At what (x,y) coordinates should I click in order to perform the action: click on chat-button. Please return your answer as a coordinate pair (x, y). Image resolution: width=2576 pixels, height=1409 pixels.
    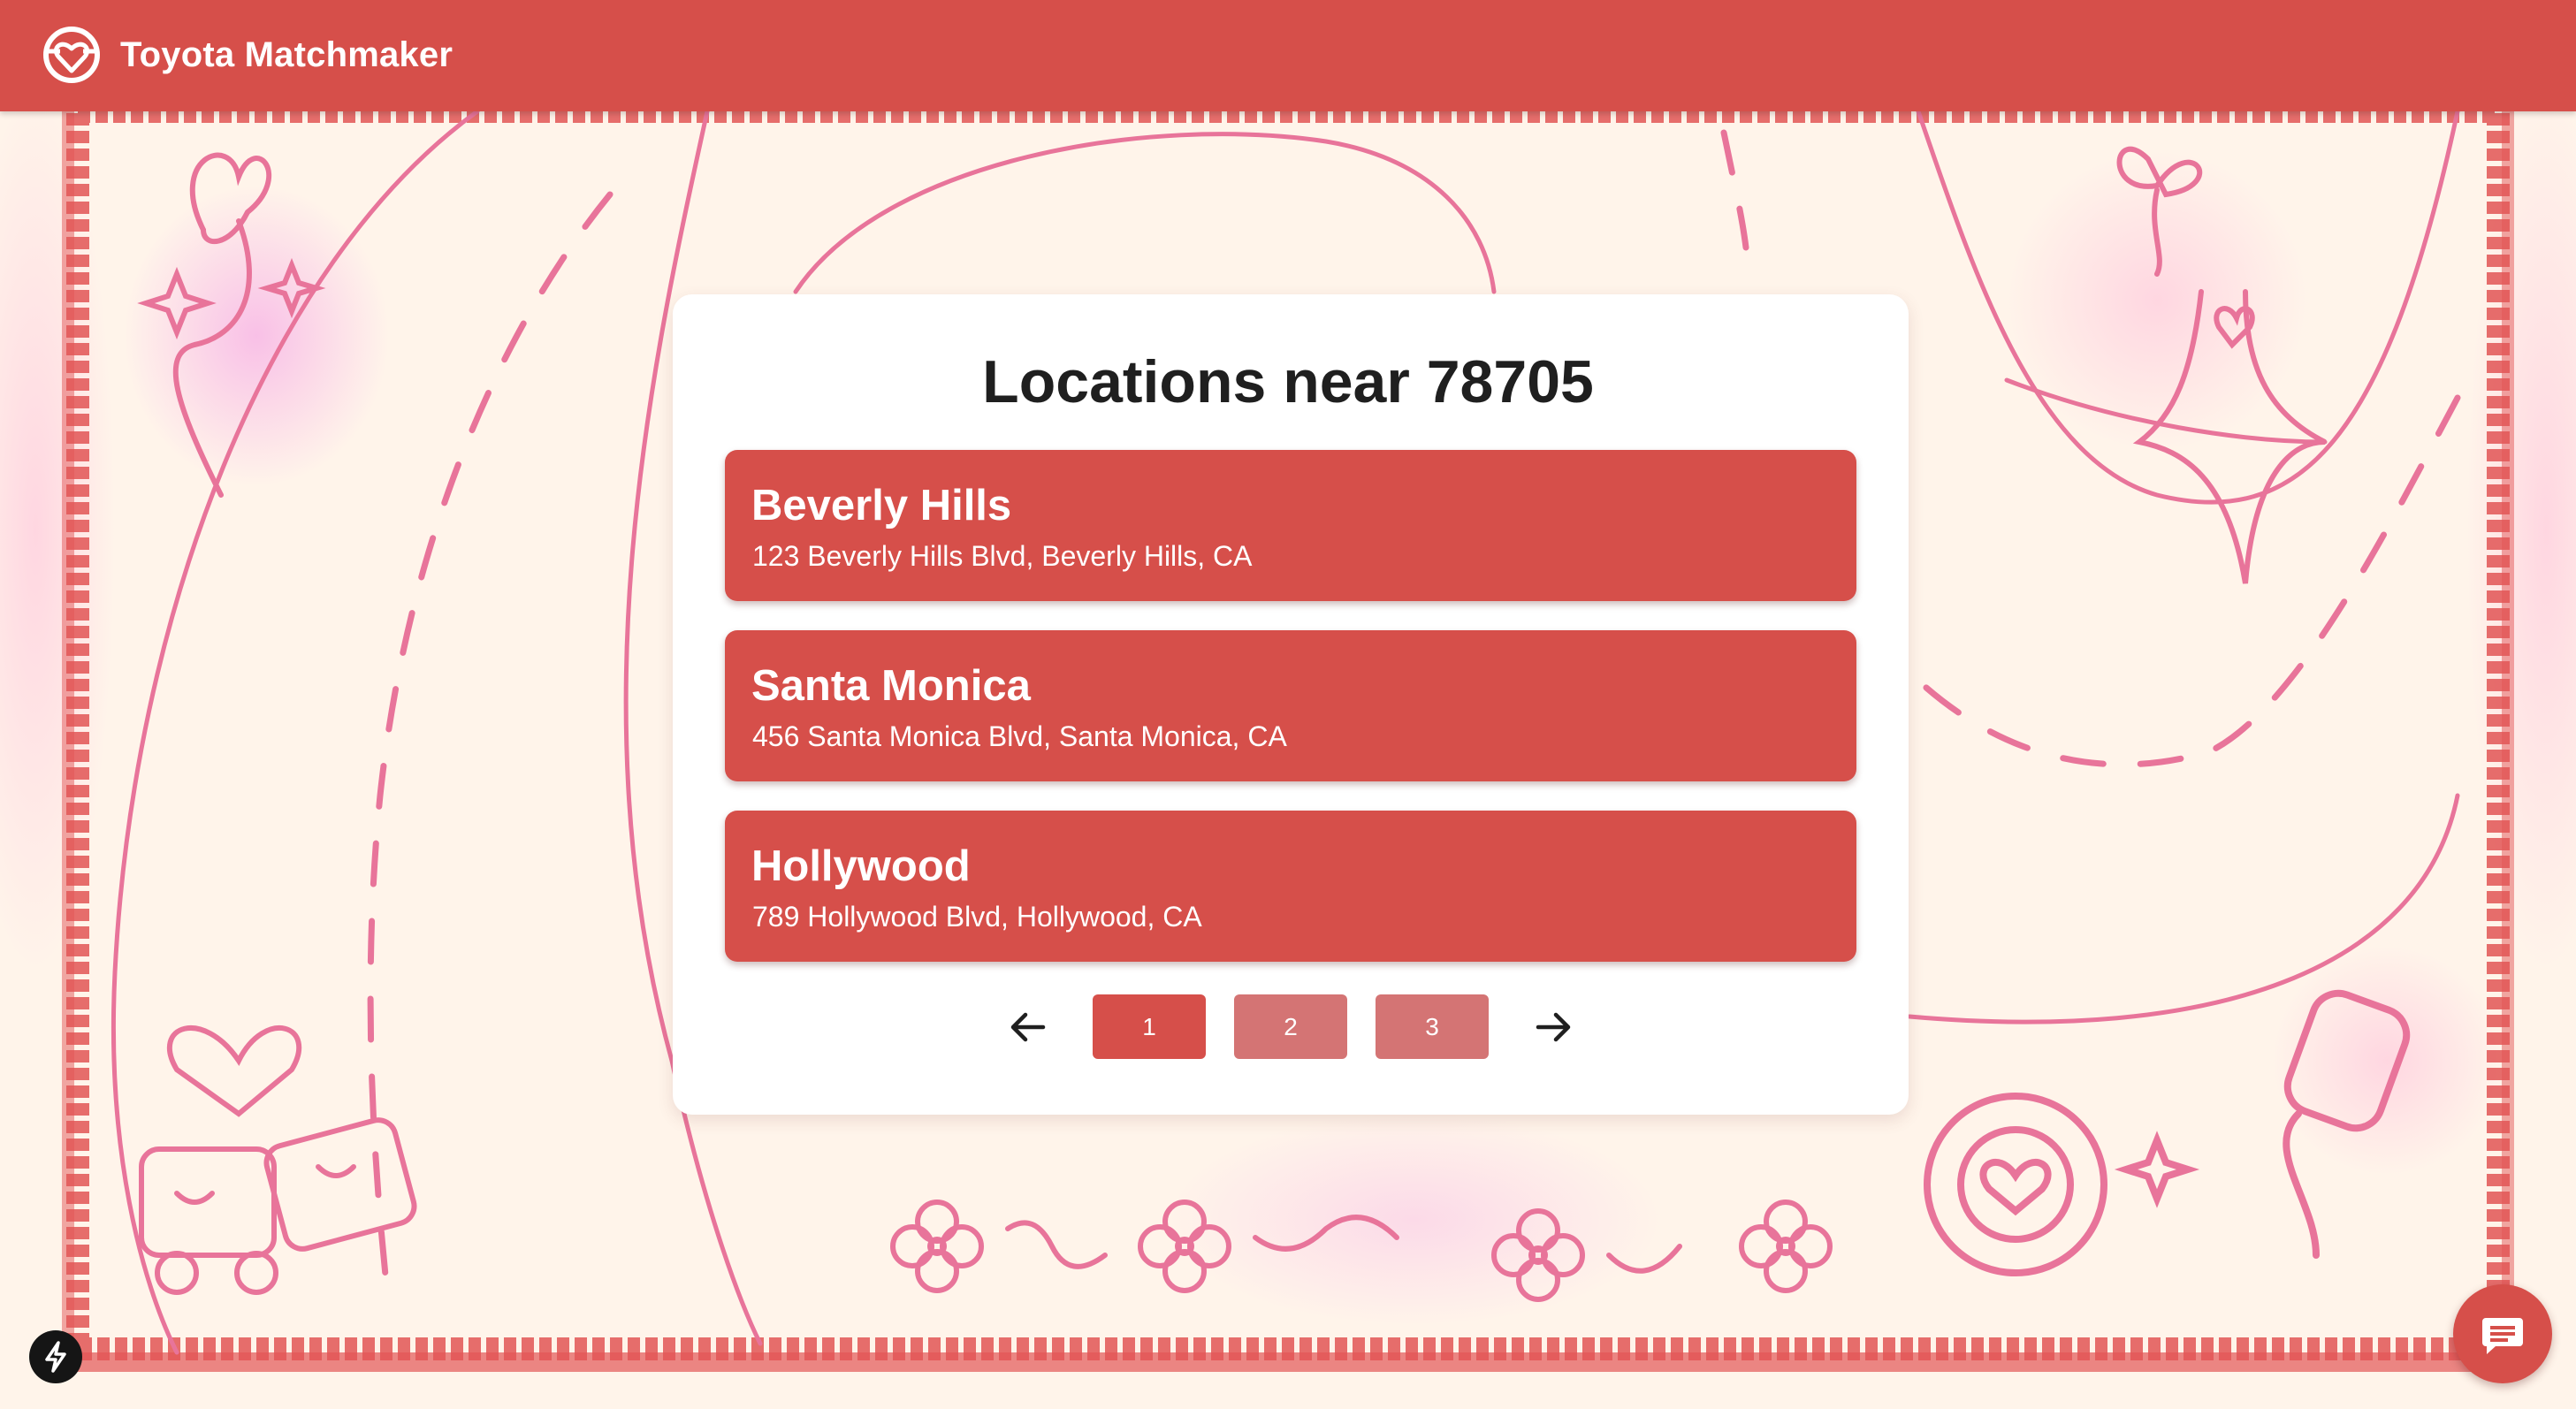
    Looking at the image, I should click on (2502, 1333).